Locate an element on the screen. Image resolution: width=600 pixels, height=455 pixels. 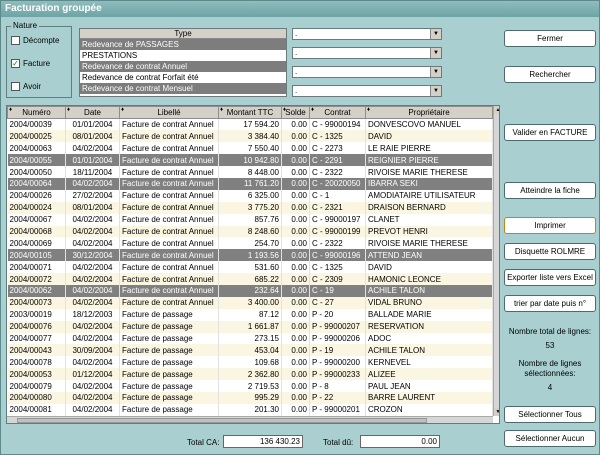
imprimer-button: Imprimer is located at coordinates (550, 225).